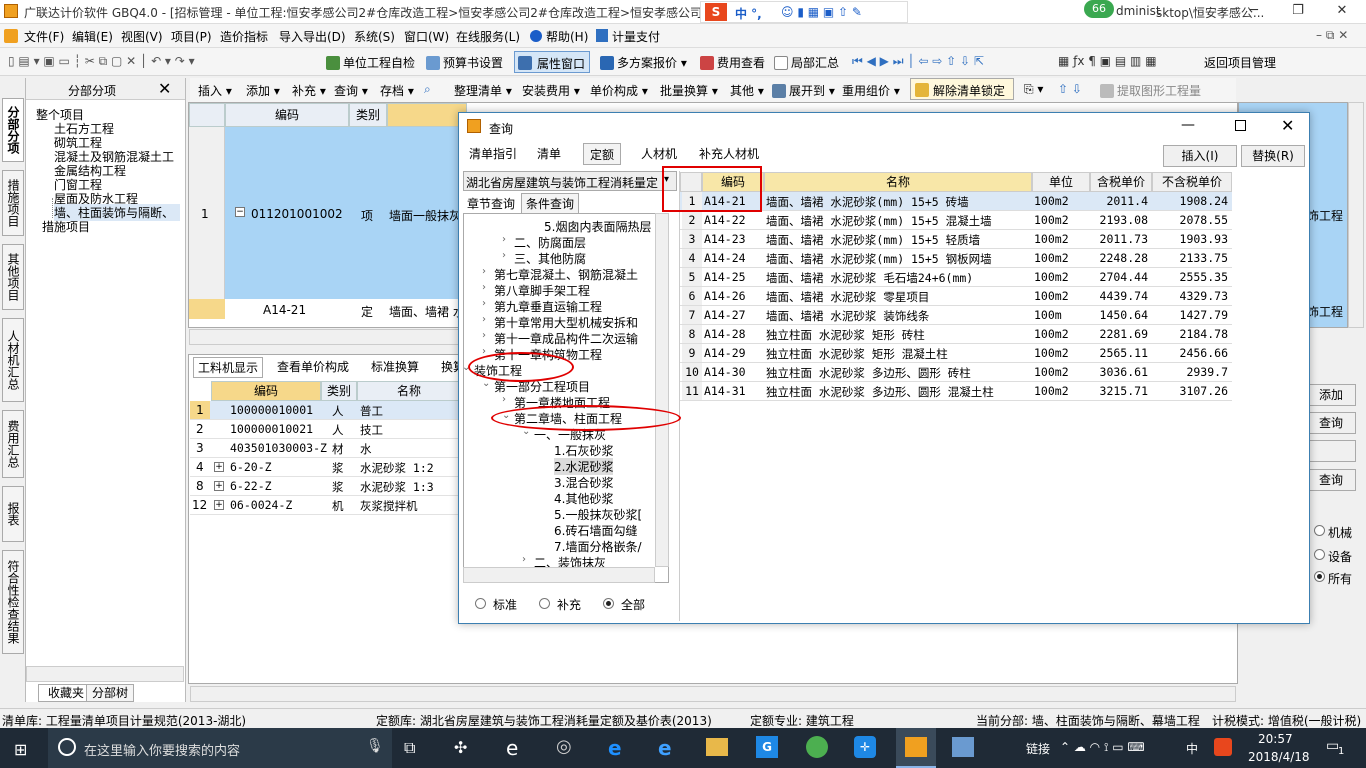 The height and width of the screenshot is (768, 1366). I want to click on tree-vscrollbar, so click(662, 390).